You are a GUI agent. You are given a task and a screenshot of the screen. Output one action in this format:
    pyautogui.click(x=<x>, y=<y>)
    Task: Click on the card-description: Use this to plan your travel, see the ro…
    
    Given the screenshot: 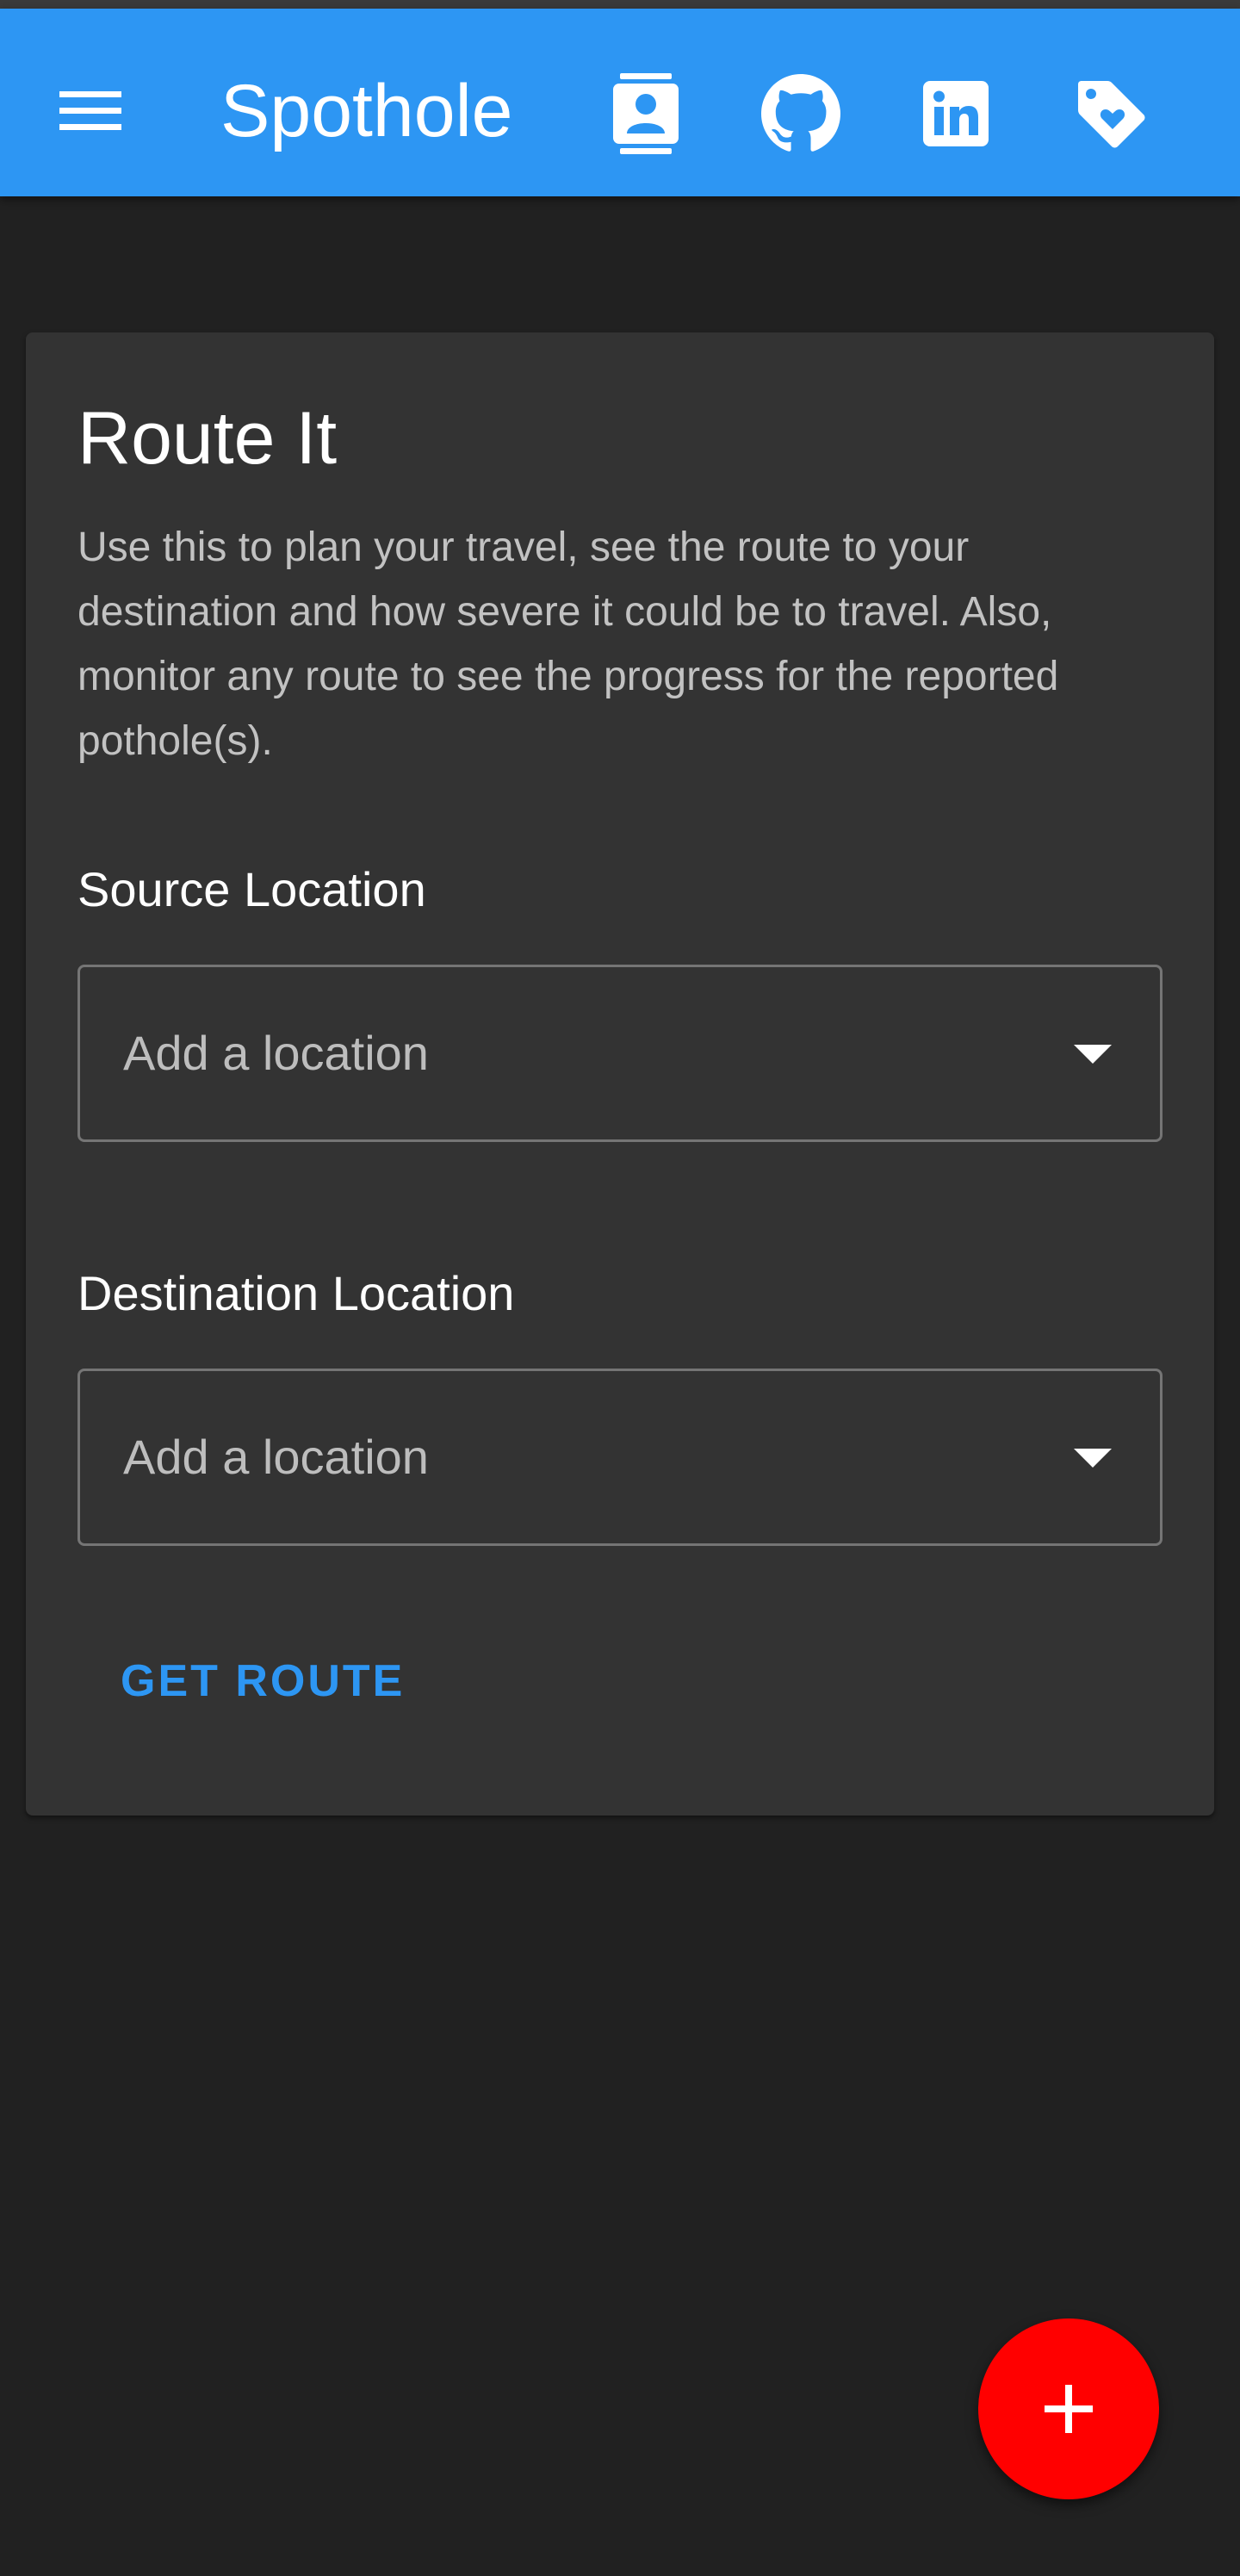 What is the action you would take?
    pyautogui.click(x=569, y=644)
    